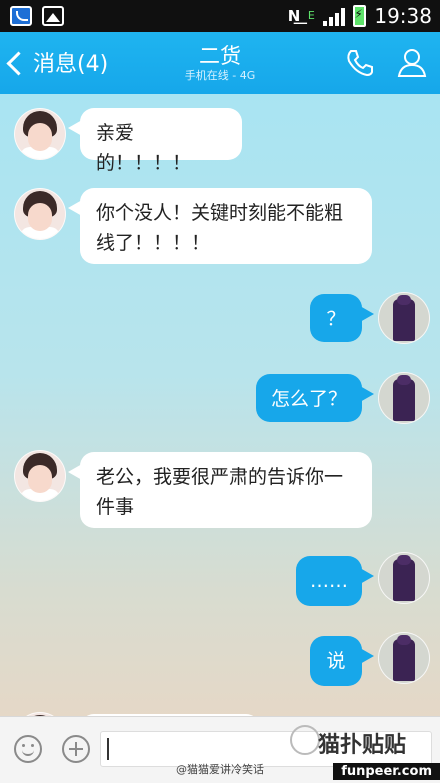 The image size is (440, 783). What do you see at coordinates (412, 62) in the screenshot?
I see `person-icon` at bounding box center [412, 62].